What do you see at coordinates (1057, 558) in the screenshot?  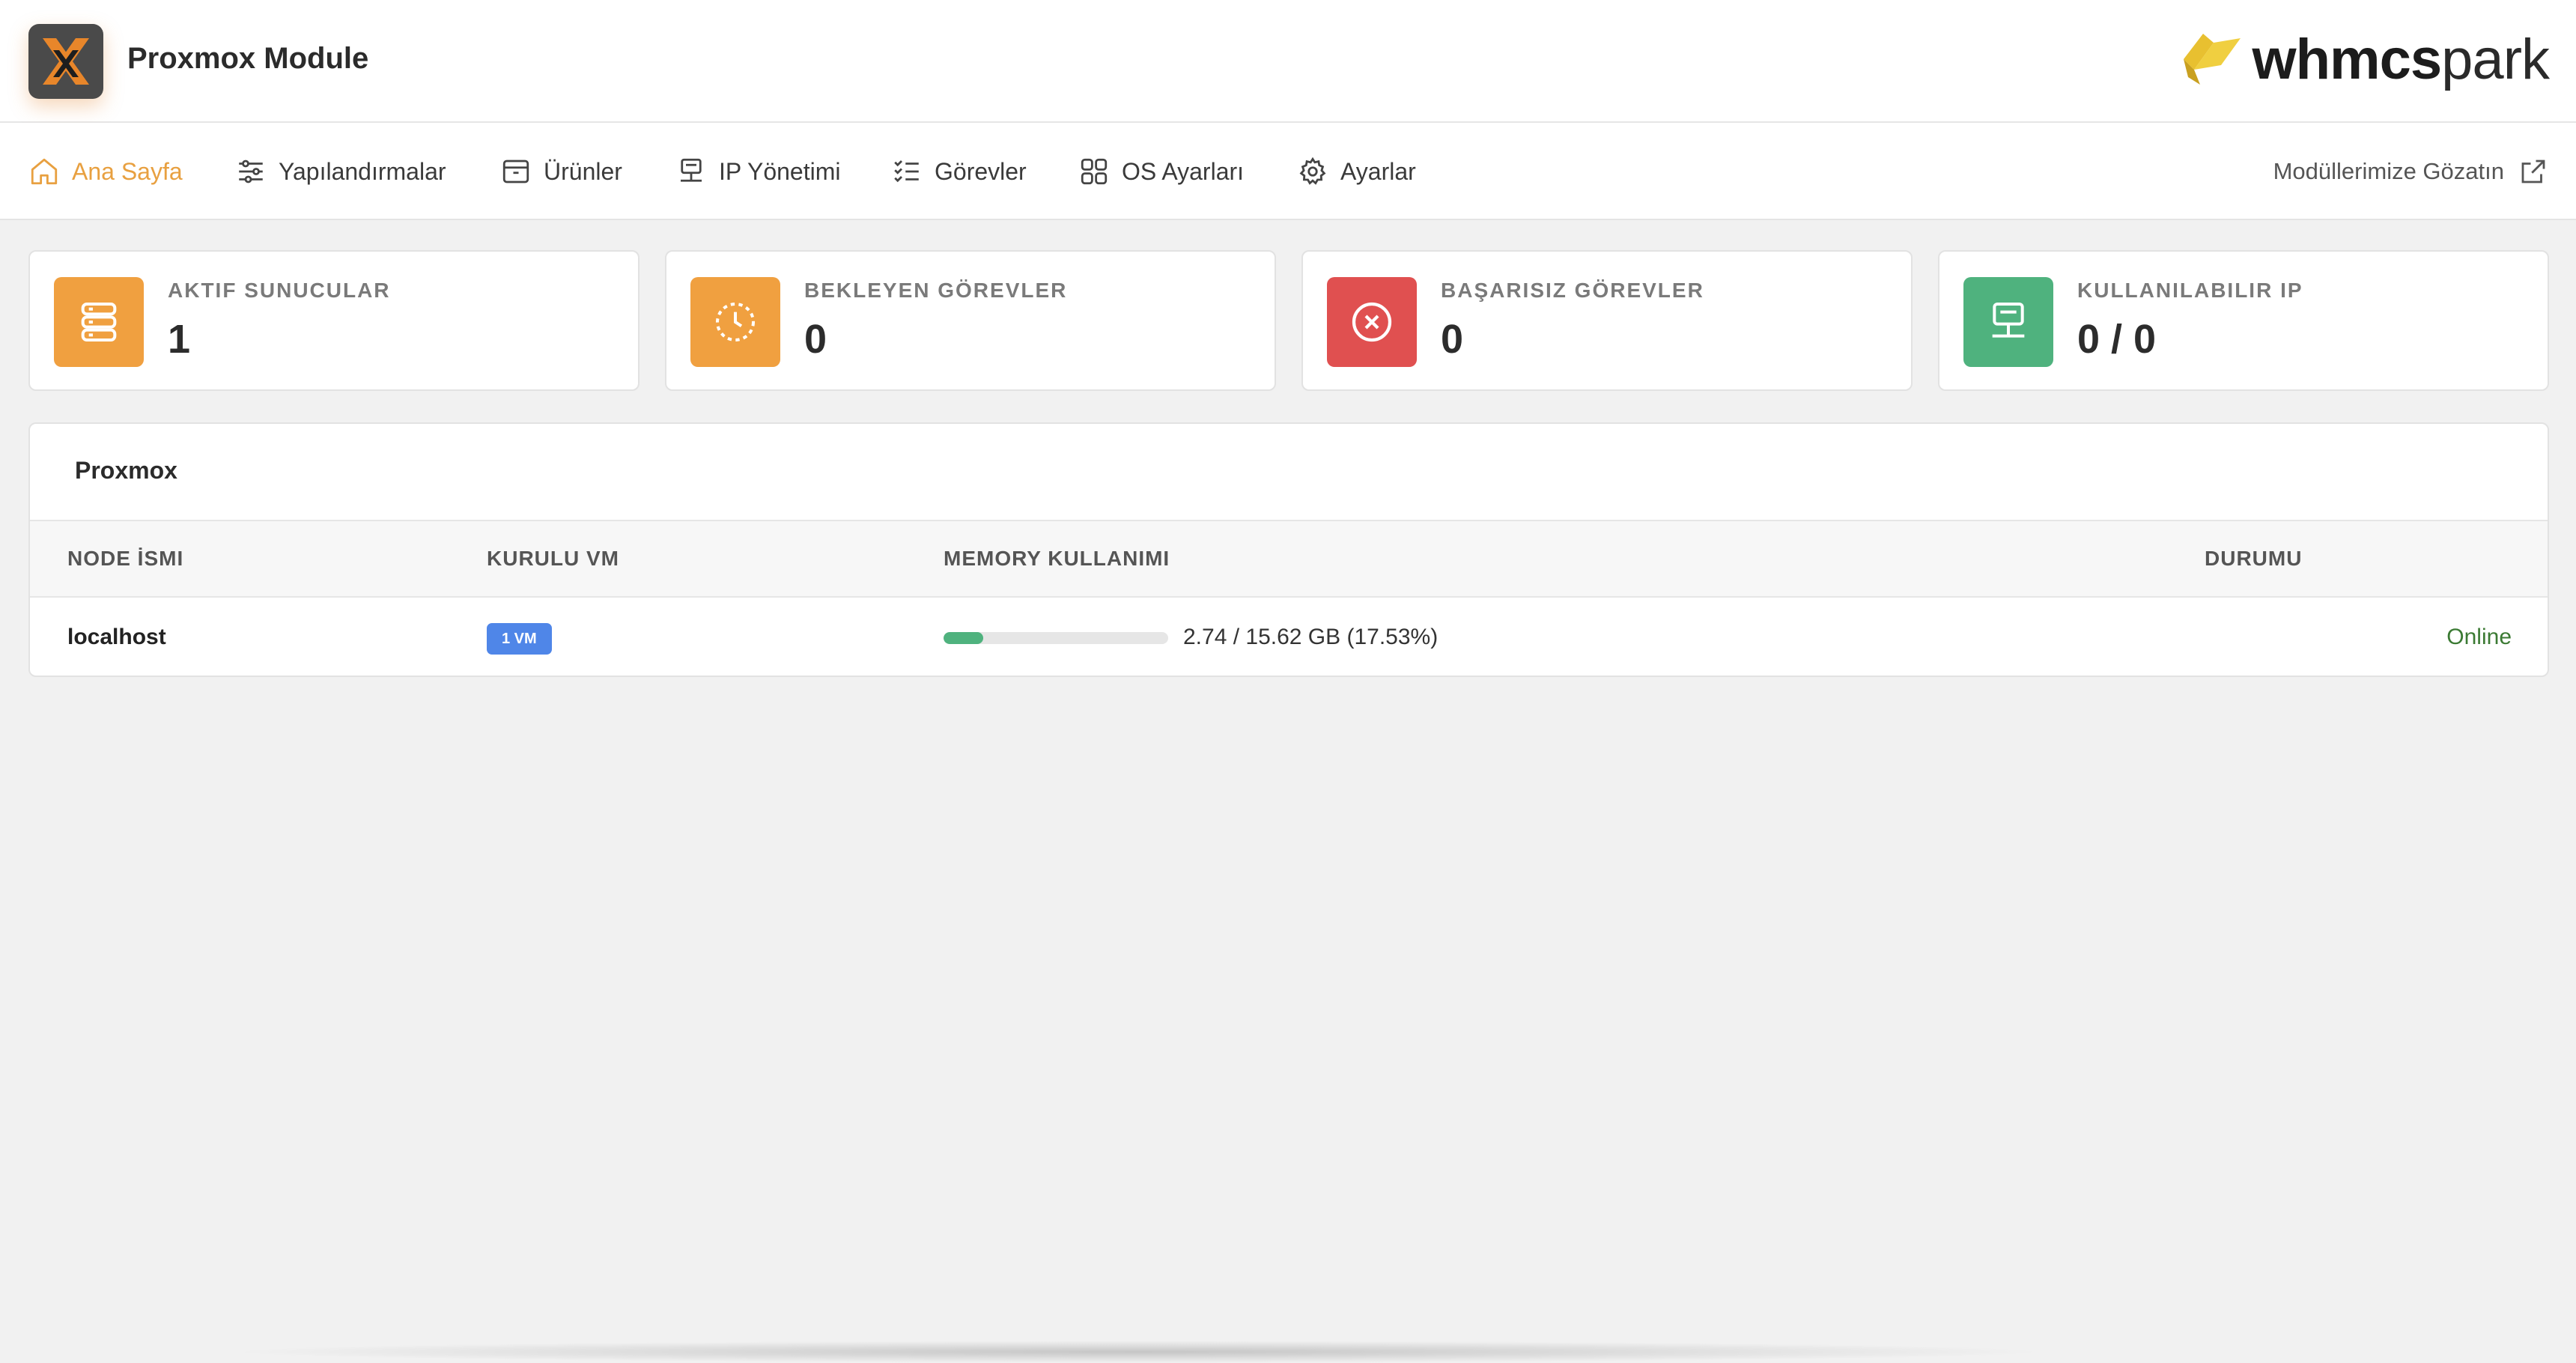 I see `column-header-memory: MEMORY KULLANIMI` at bounding box center [1057, 558].